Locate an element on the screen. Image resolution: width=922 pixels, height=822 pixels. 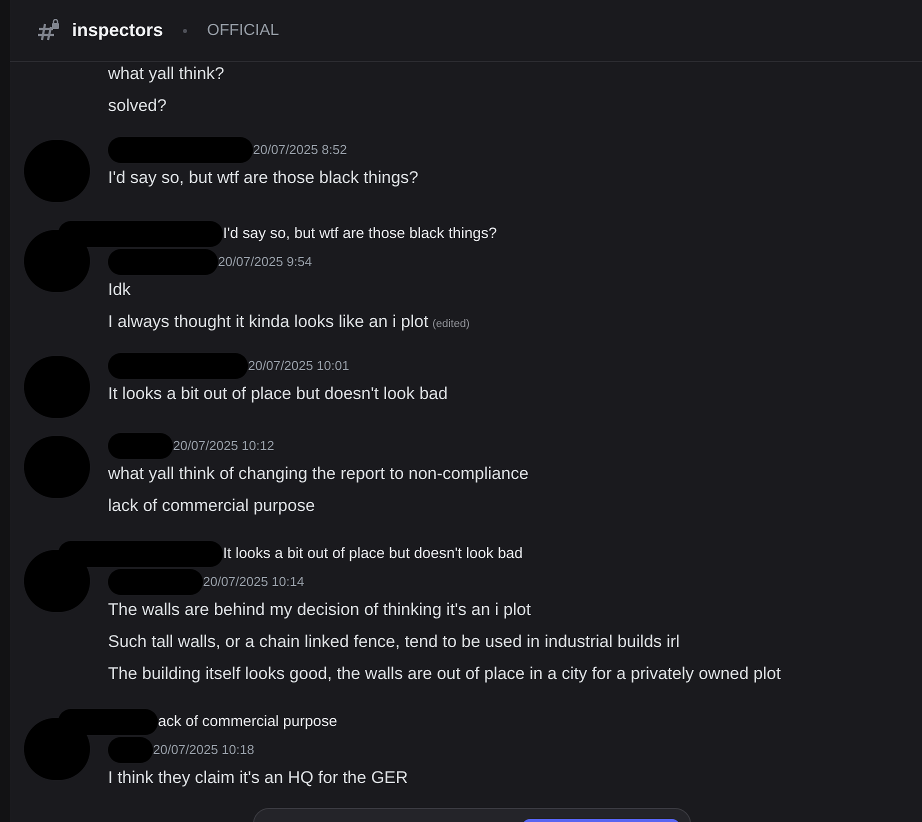
message-text: I always thought it kinda looks like an i plot is located at coordinates (268, 322).